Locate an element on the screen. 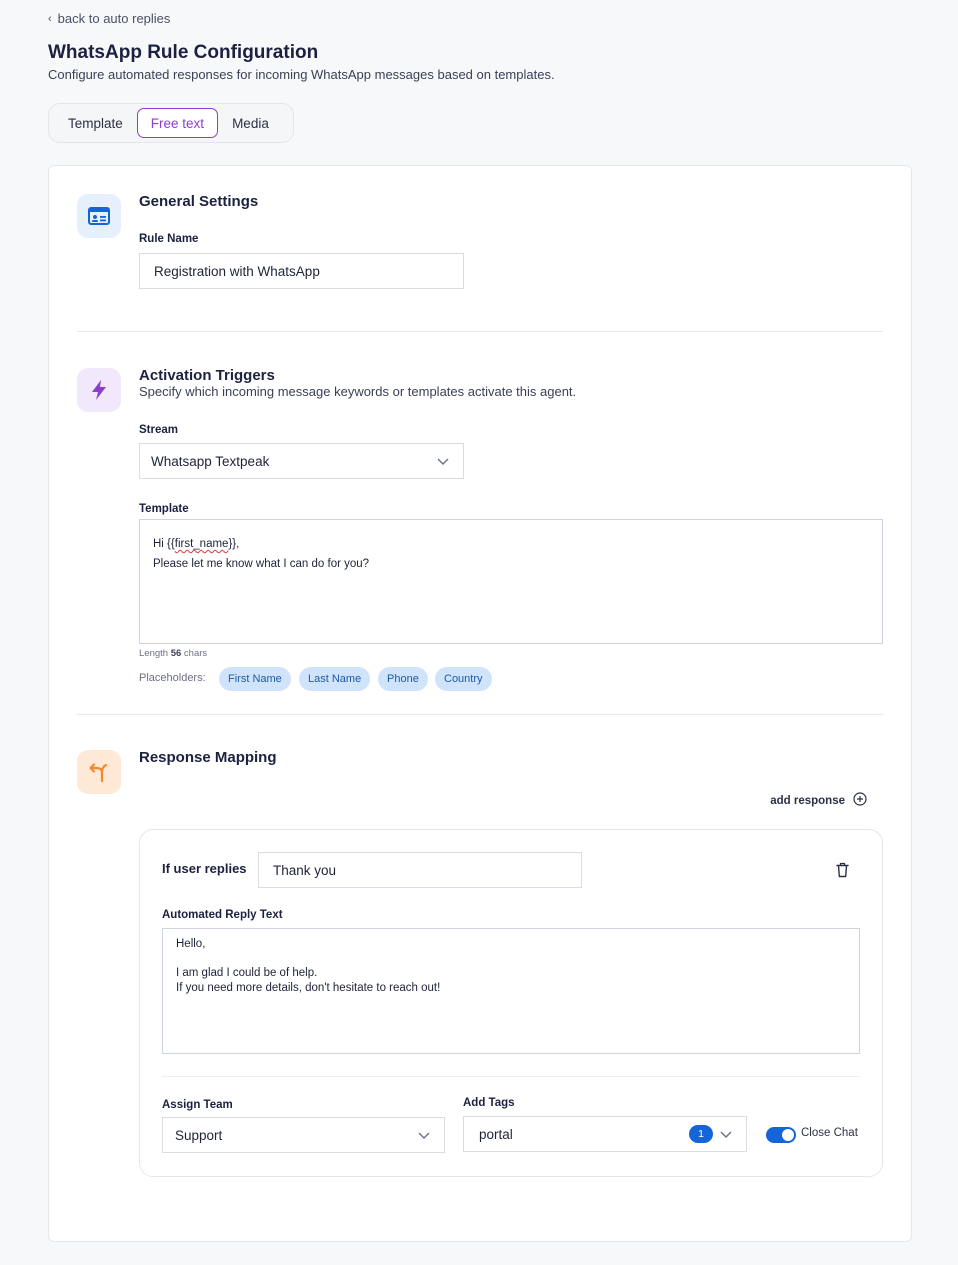 The width and height of the screenshot is (958, 1265). template-label: Template is located at coordinates (164, 509).